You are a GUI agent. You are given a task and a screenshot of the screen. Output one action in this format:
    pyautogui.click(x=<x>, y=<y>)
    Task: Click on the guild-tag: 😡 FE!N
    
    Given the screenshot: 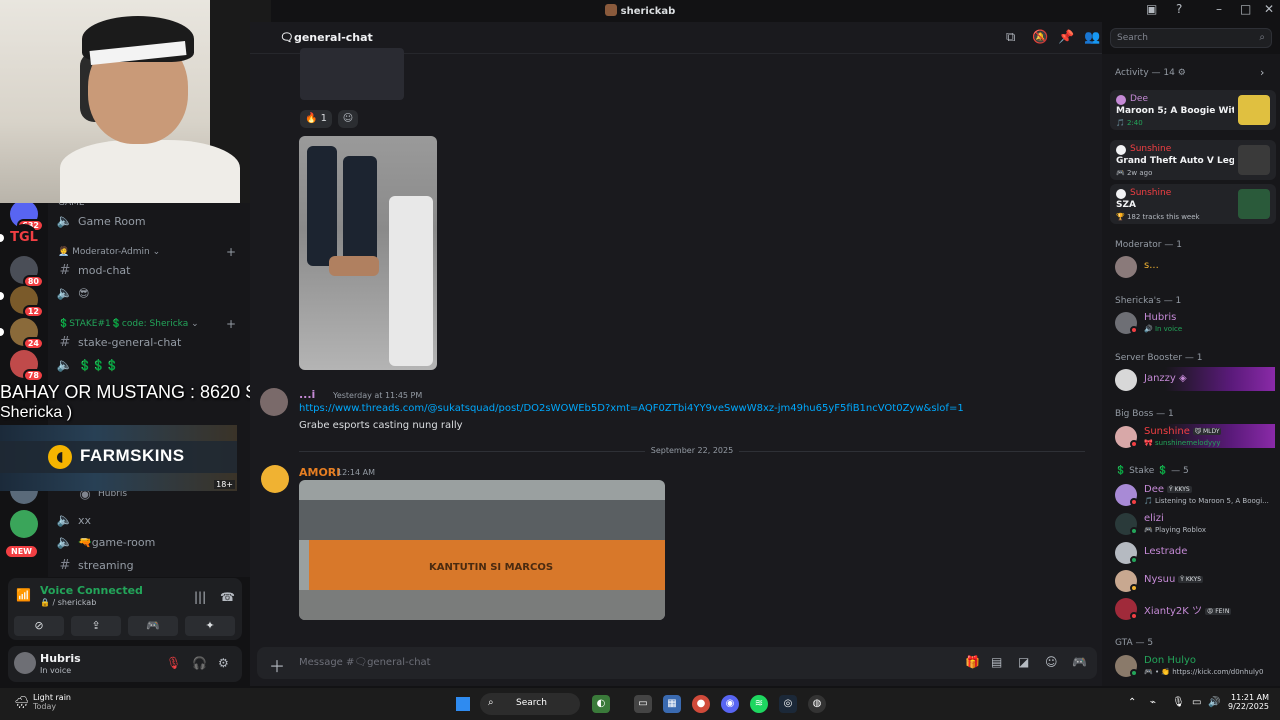 What is the action you would take?
    pyautogui.click(x=1218, y=611)
    